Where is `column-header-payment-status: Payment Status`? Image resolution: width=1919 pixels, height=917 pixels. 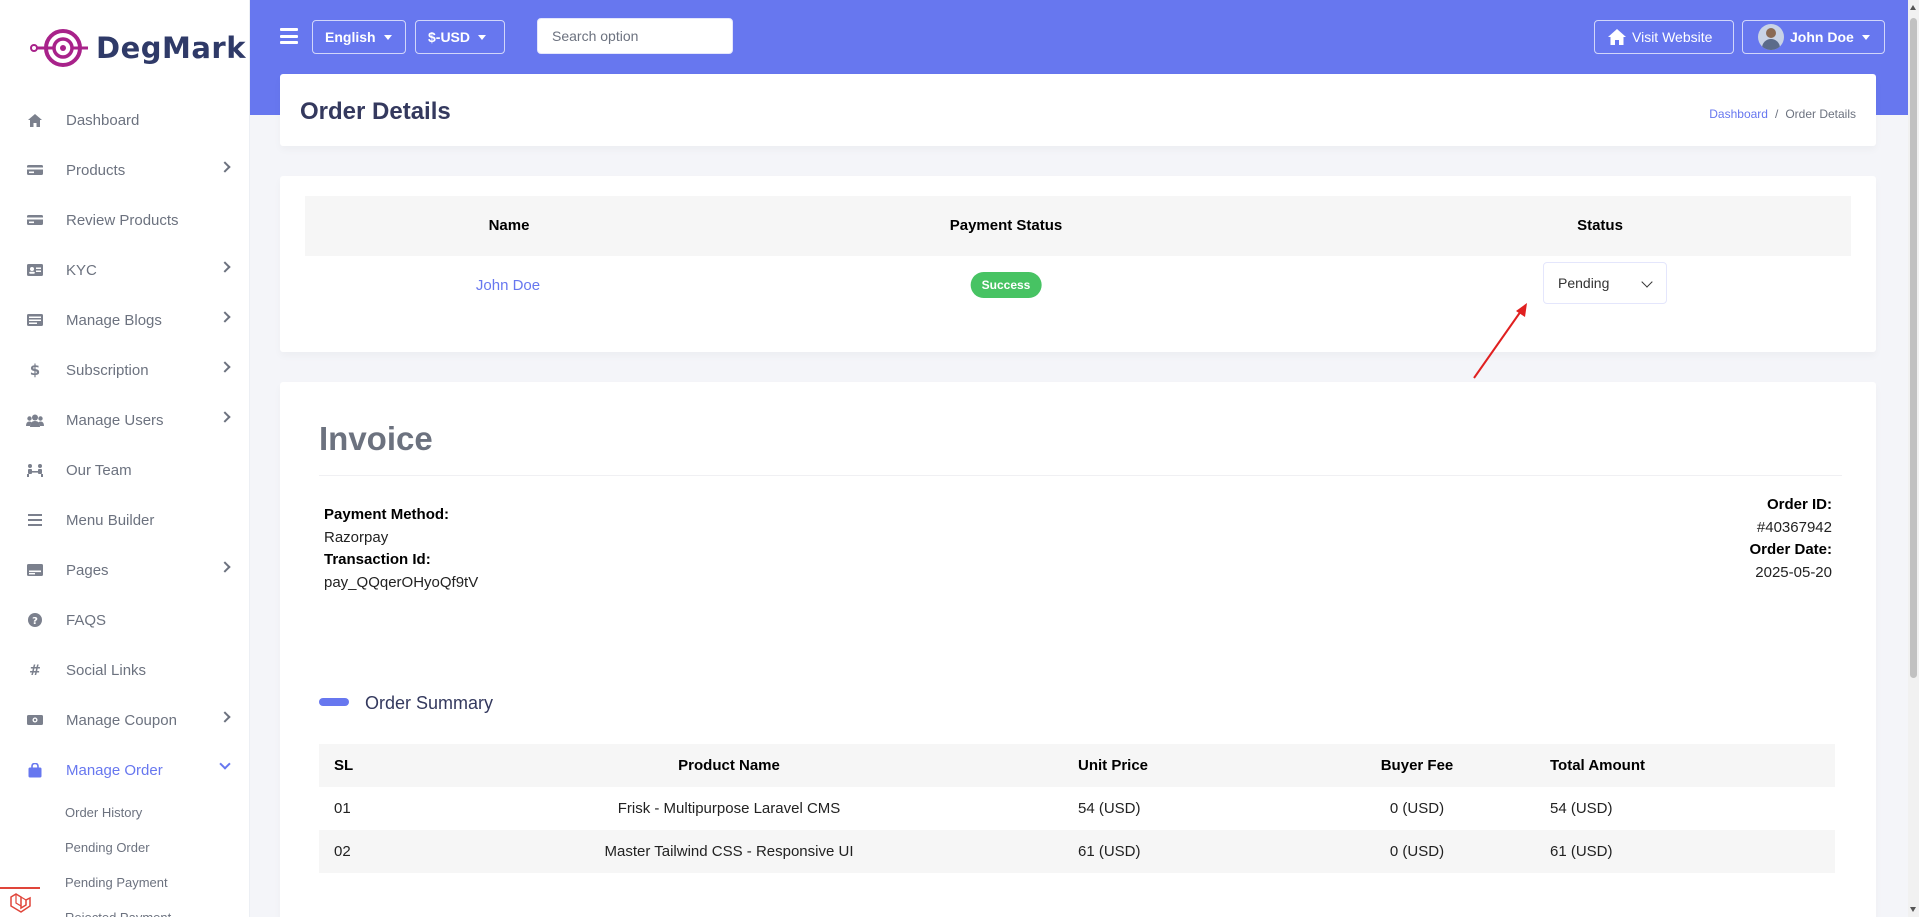
column-header-payment-status: Payment Status is located at coordinates (1006, 225).